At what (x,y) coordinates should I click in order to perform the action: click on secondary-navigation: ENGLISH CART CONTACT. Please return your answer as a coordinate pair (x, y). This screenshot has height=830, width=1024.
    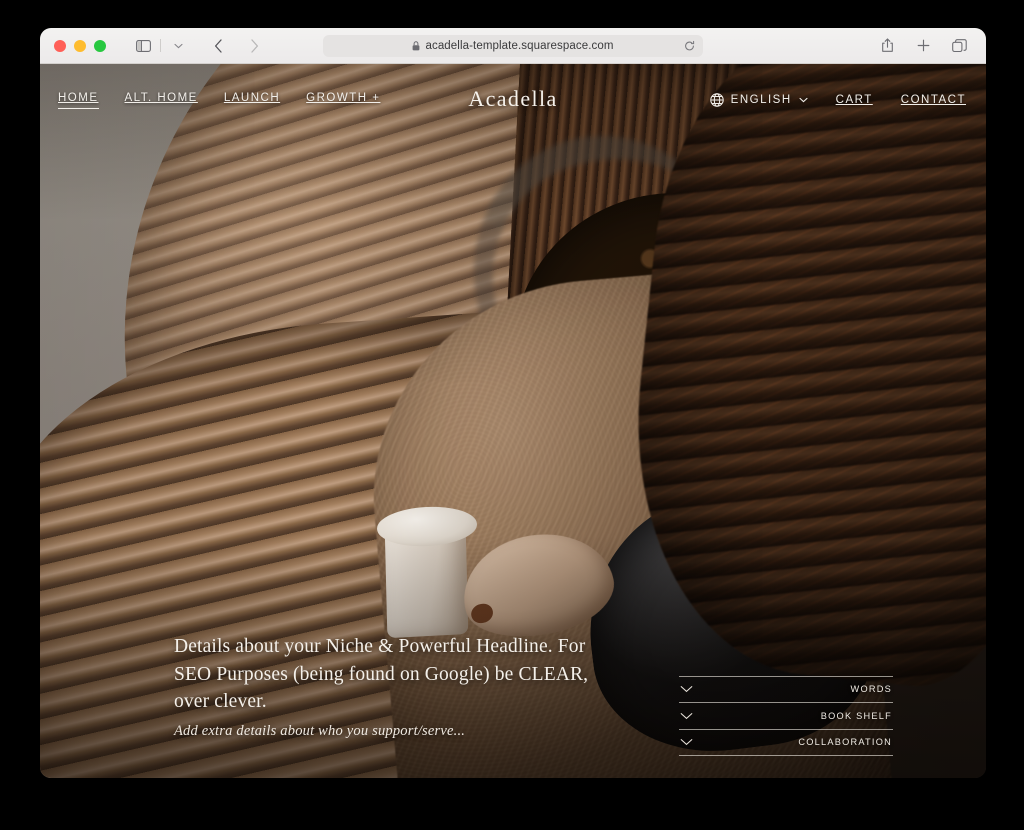
    Looking at the image, I should click on (837, 100).